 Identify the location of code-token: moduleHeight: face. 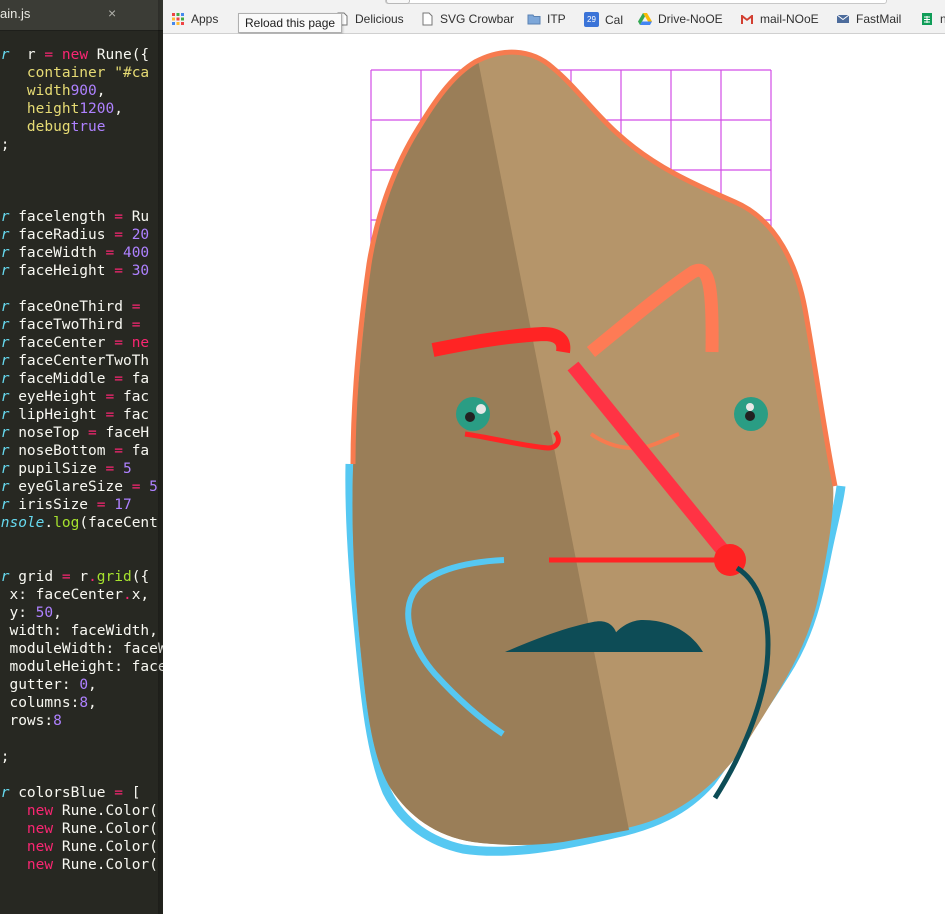
(81, 667).